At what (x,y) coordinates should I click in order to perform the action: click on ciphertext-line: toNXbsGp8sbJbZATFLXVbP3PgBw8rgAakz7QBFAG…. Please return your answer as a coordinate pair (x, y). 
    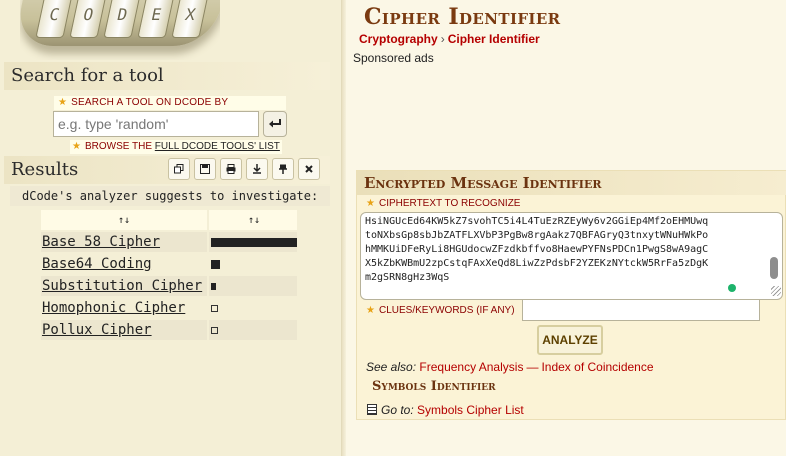
    Looking at the image, I should click on (537, 235).